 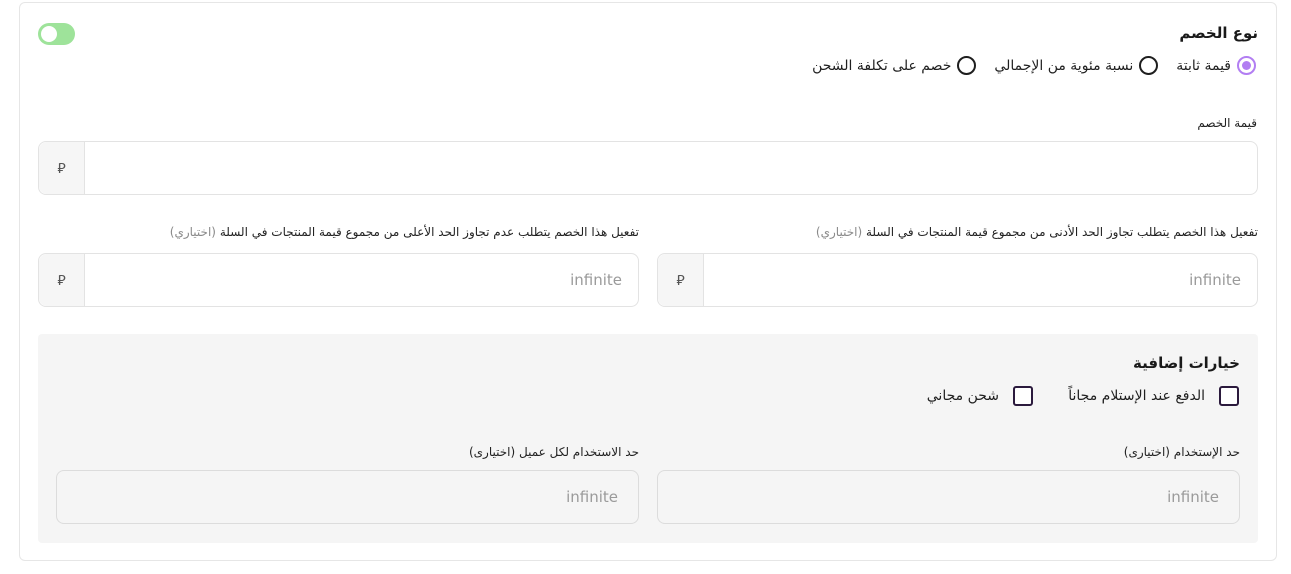 I want to click on radio-percentage: نسبة مئوية من الإجمالي, so click(x=1076, y=65).